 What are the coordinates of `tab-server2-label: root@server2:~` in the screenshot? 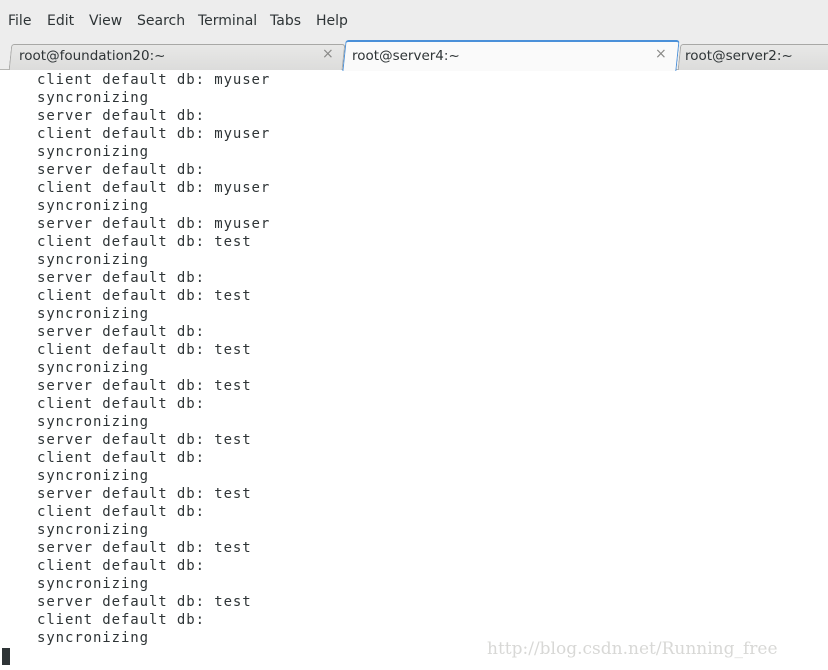 It's located at (739, 56).